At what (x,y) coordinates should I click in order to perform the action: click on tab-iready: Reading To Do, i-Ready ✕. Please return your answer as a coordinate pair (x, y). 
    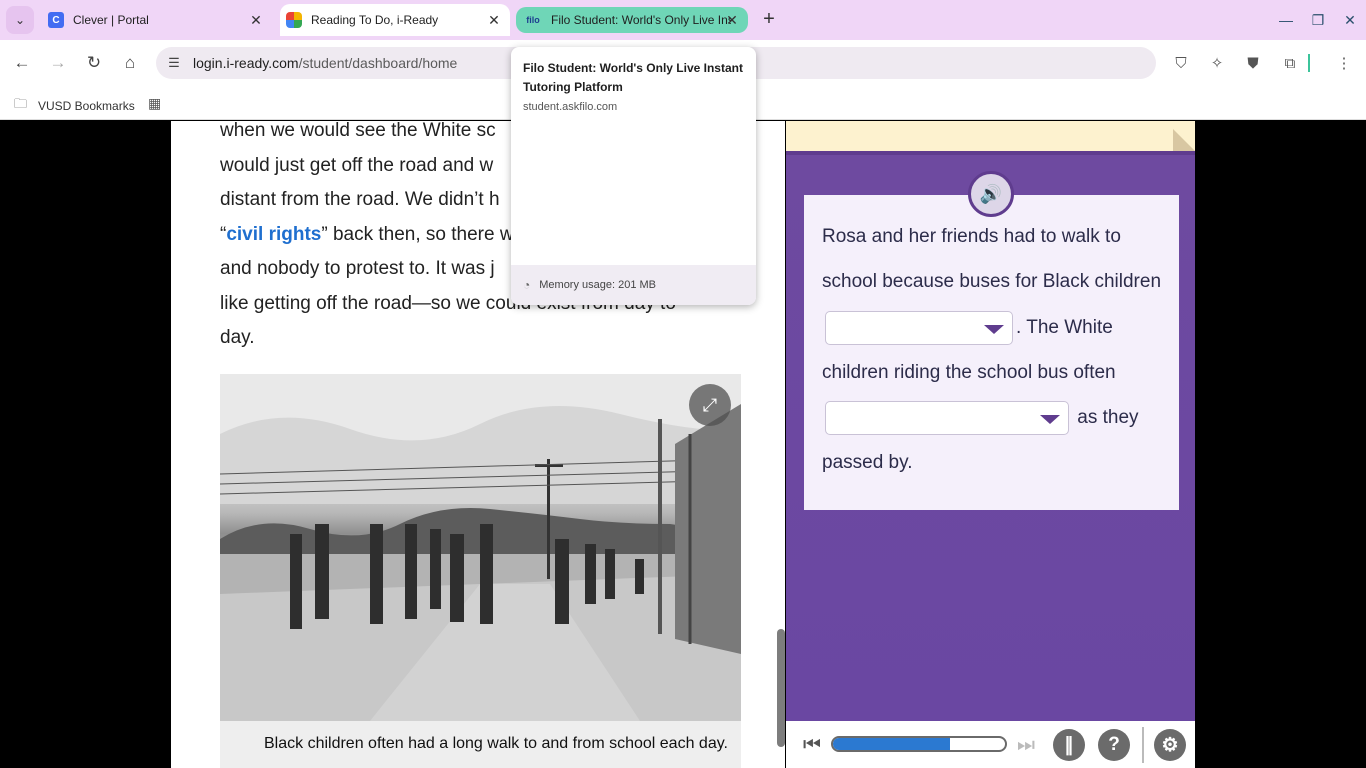
    Looking at the image, I should click on (395, 20).